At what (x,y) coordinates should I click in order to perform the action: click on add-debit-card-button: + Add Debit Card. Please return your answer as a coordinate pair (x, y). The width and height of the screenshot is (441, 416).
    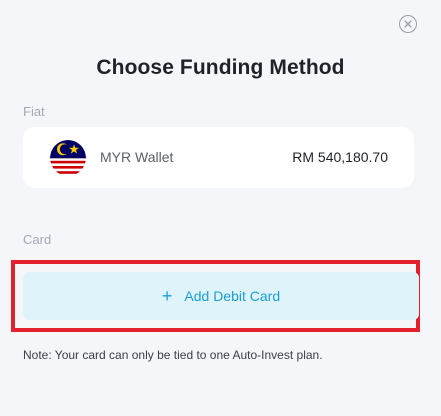
    Looking at the image, I should click on (221, 296).